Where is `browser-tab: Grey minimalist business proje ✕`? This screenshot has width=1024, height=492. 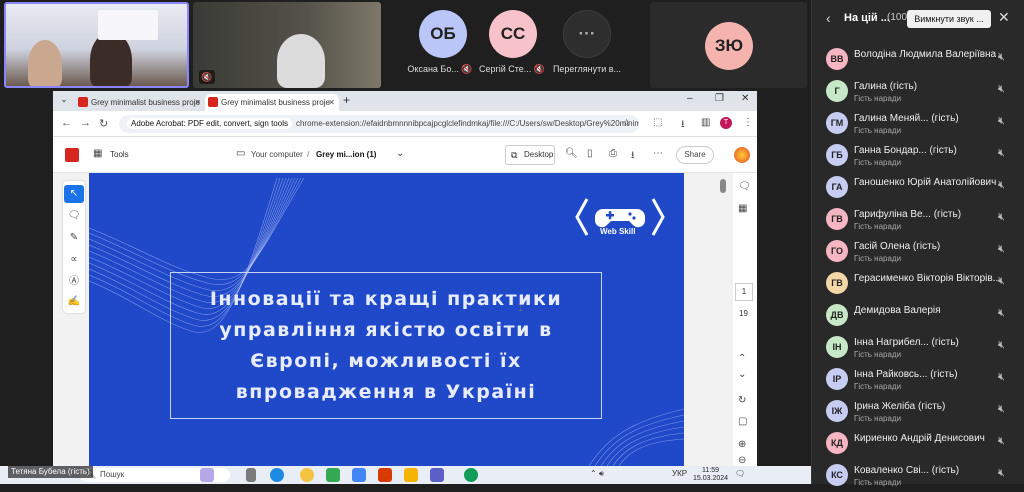 browser-tab: Grey minimalist business proje ✕ is located at coordinates (140, 102).